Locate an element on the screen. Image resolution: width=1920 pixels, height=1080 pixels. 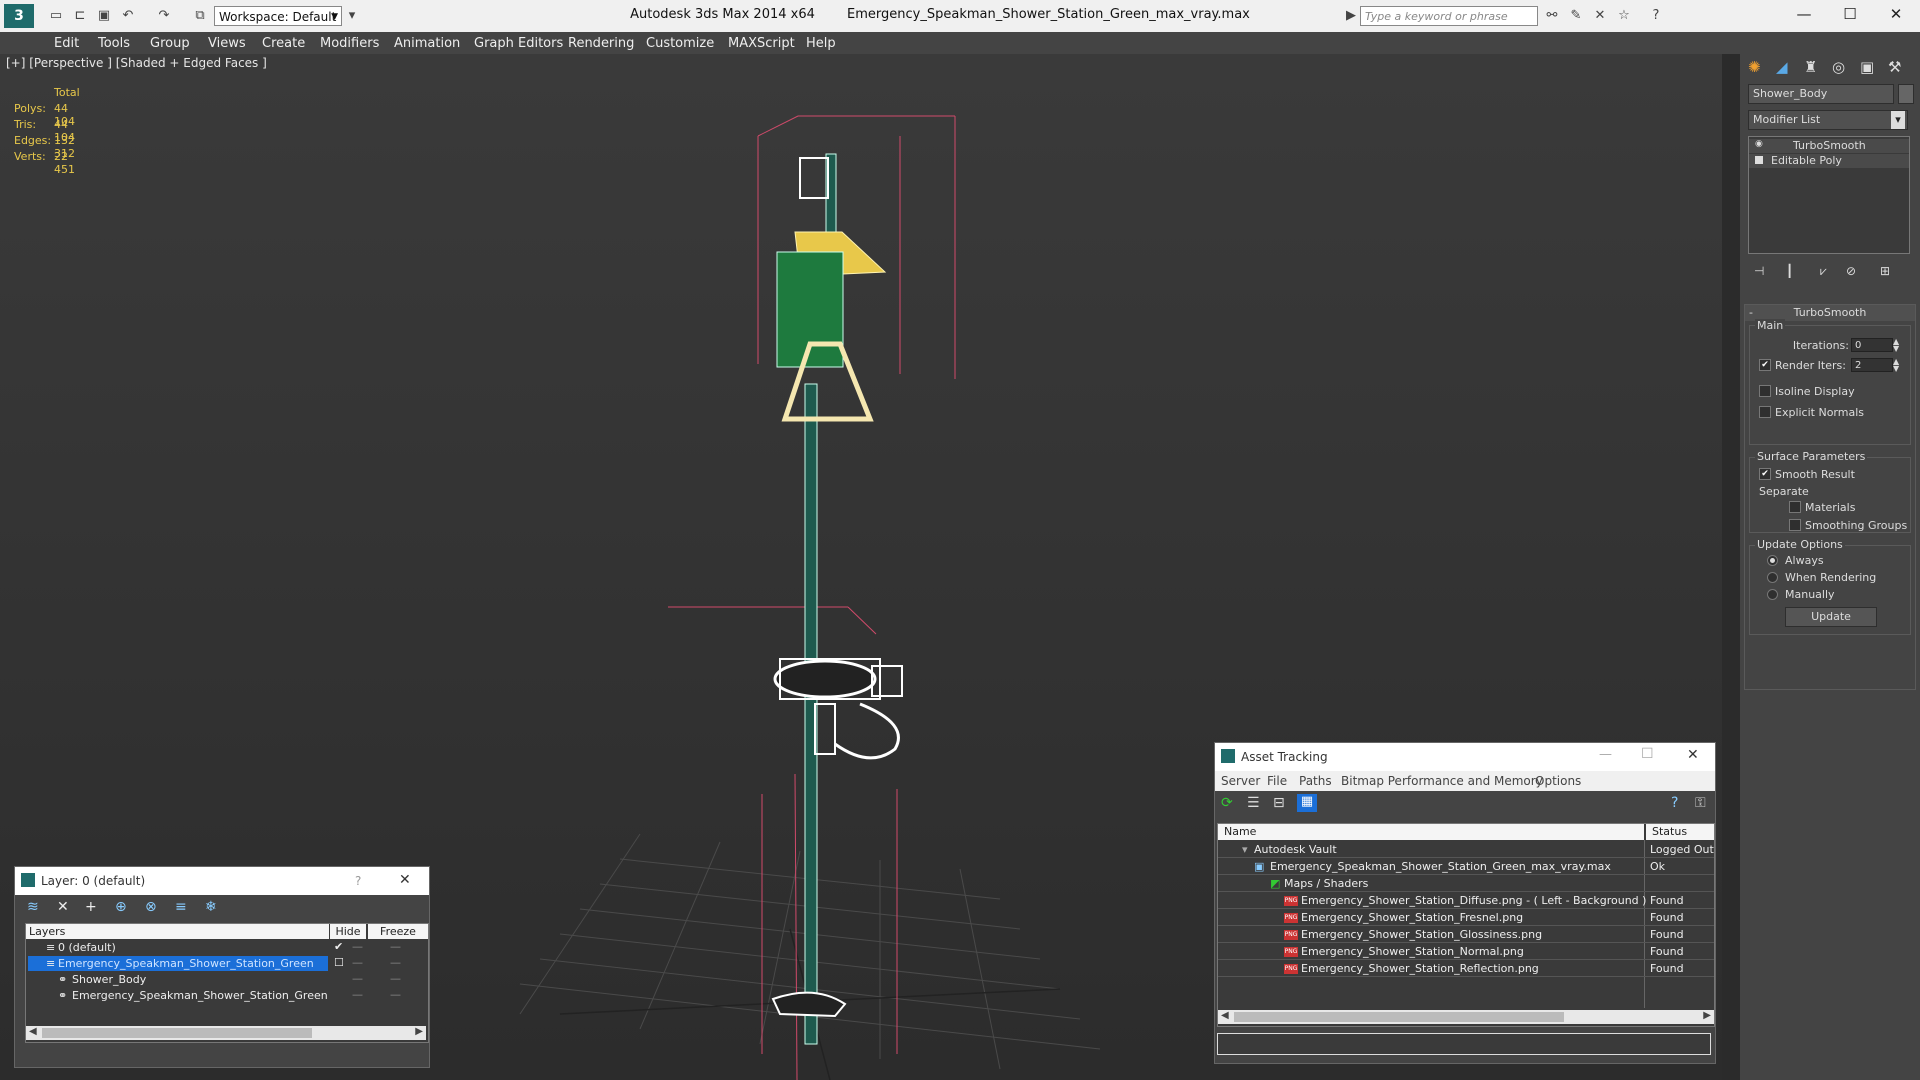
when-rendering-radio is located at coordinates (1772, 577).